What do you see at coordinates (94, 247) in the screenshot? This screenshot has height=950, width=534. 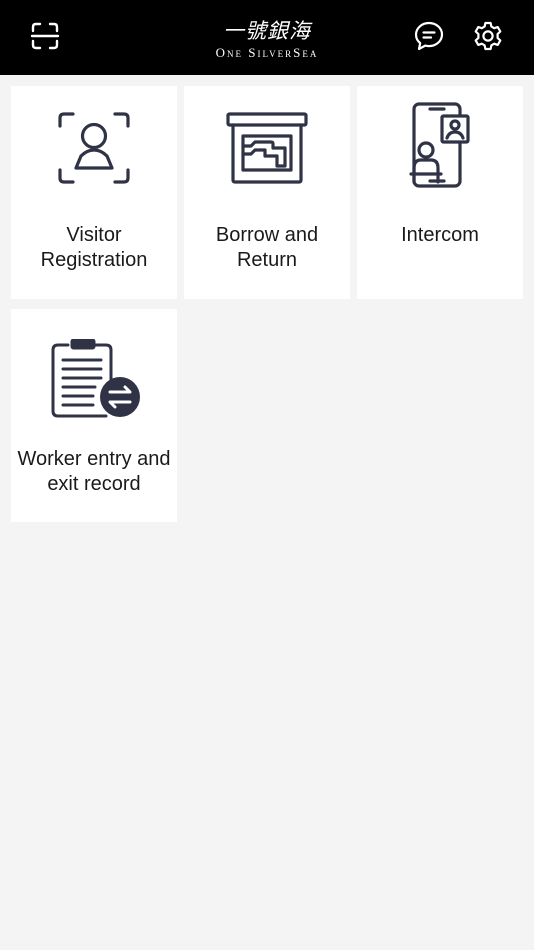 I see `visitor-registration-label: Visitor Registration` at bounding box center [94, 247].